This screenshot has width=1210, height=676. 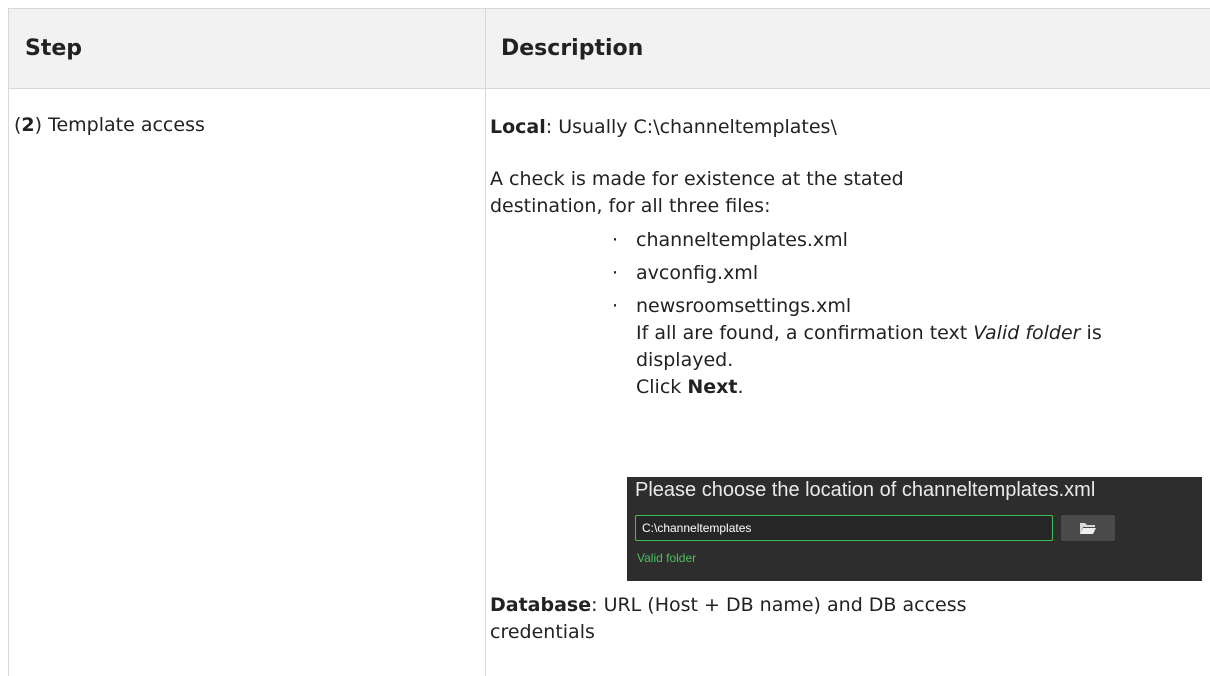 I want to click on found-prefix: If all are found, a confirmation text, so click(x=805, y=333).